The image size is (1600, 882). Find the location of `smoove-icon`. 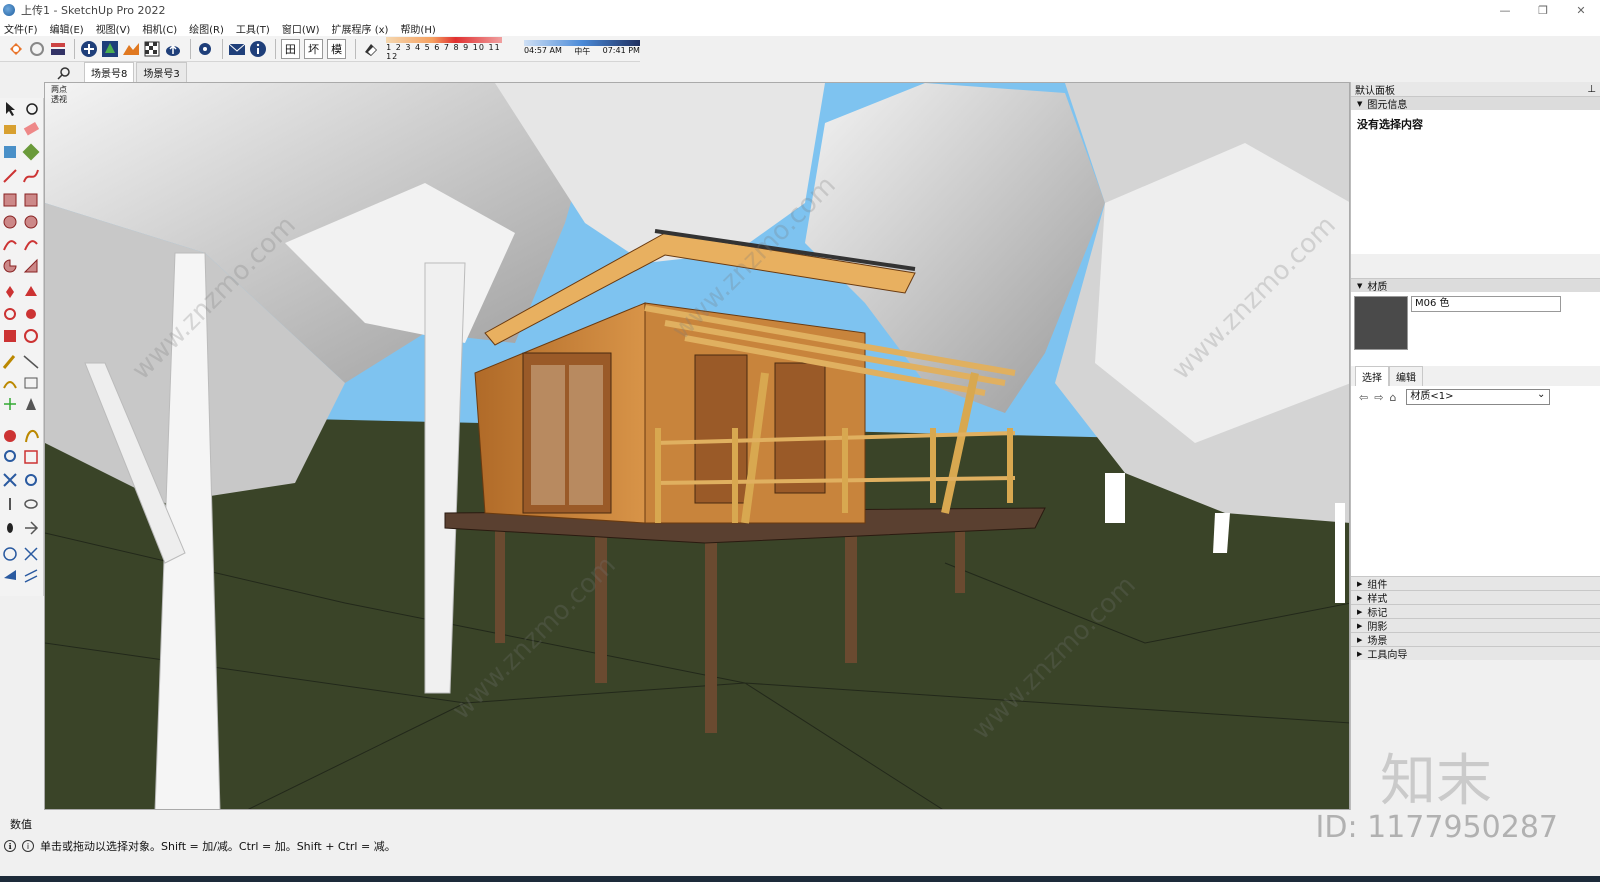

smoove-icon is located at coordinates (10, 575).